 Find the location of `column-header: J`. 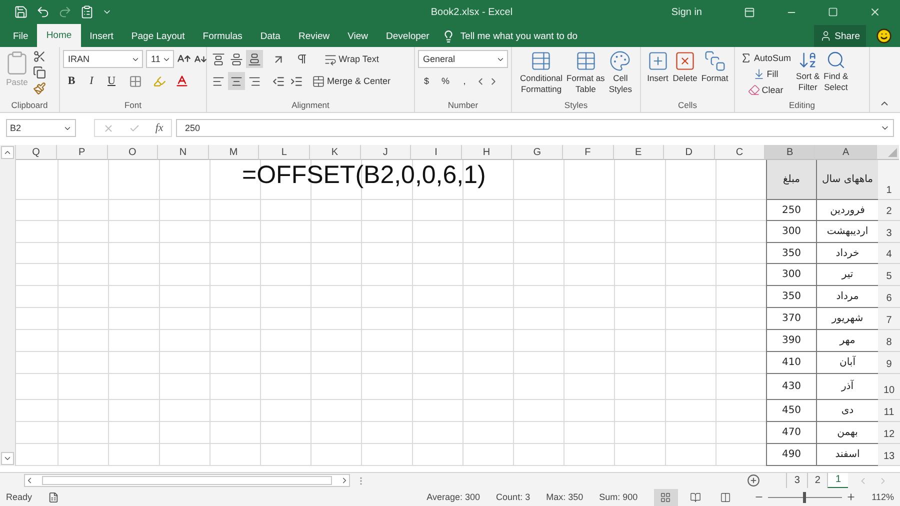

column-header: J is located at coordinates (386, 152).